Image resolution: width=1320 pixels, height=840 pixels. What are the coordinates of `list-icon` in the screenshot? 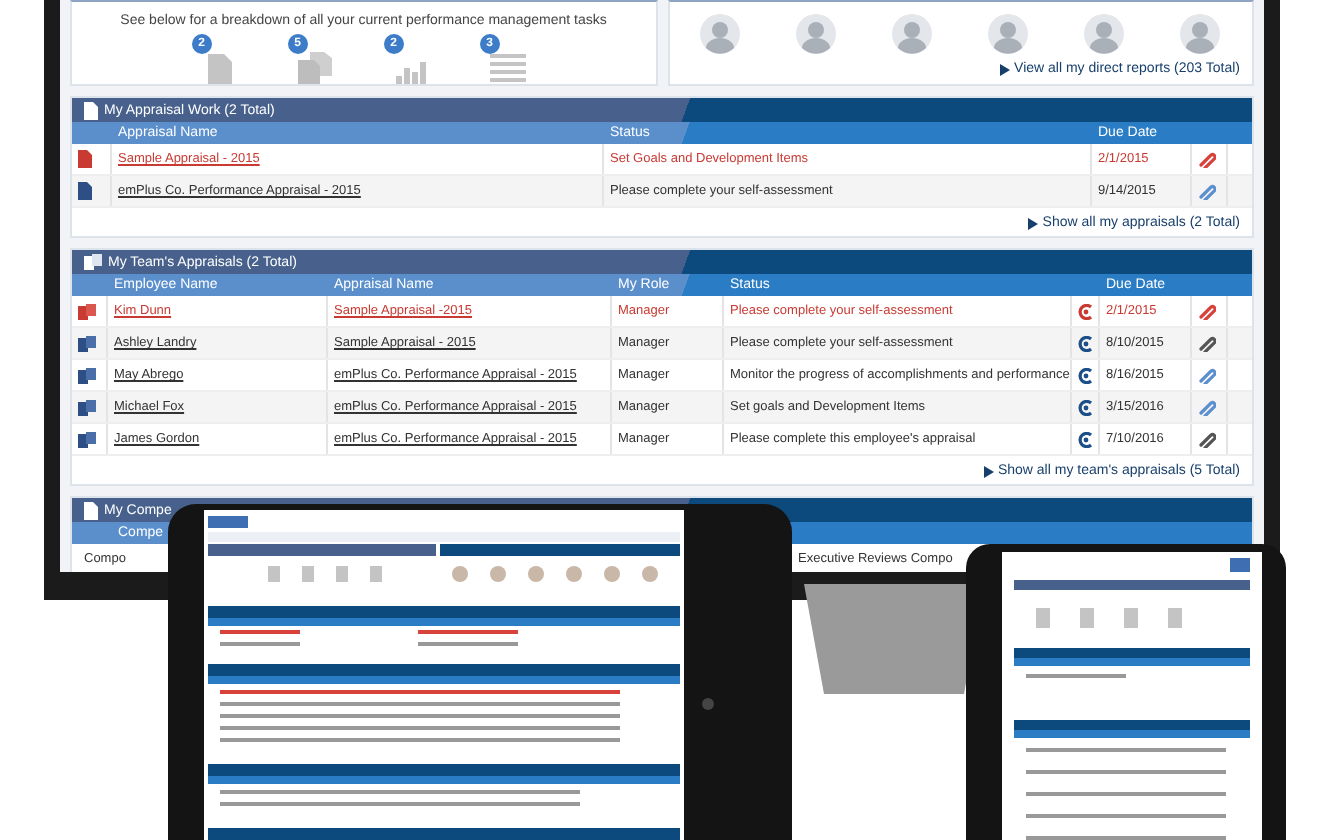 It's located at (507, 68).